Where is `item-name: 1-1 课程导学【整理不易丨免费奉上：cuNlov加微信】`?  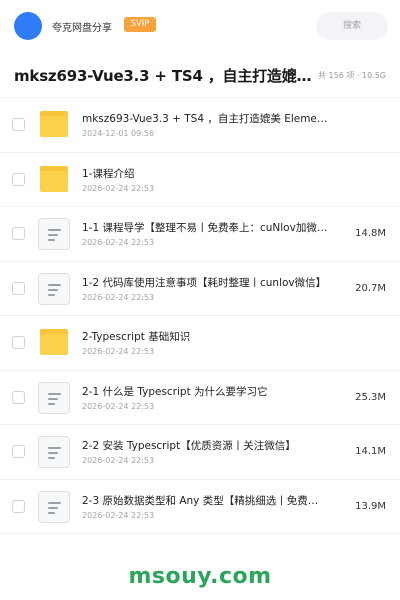 item-name: 1-1 课程导学【整理不易丨免费奉上：cuNlov加微信】 is located at coordinates (205, 227).